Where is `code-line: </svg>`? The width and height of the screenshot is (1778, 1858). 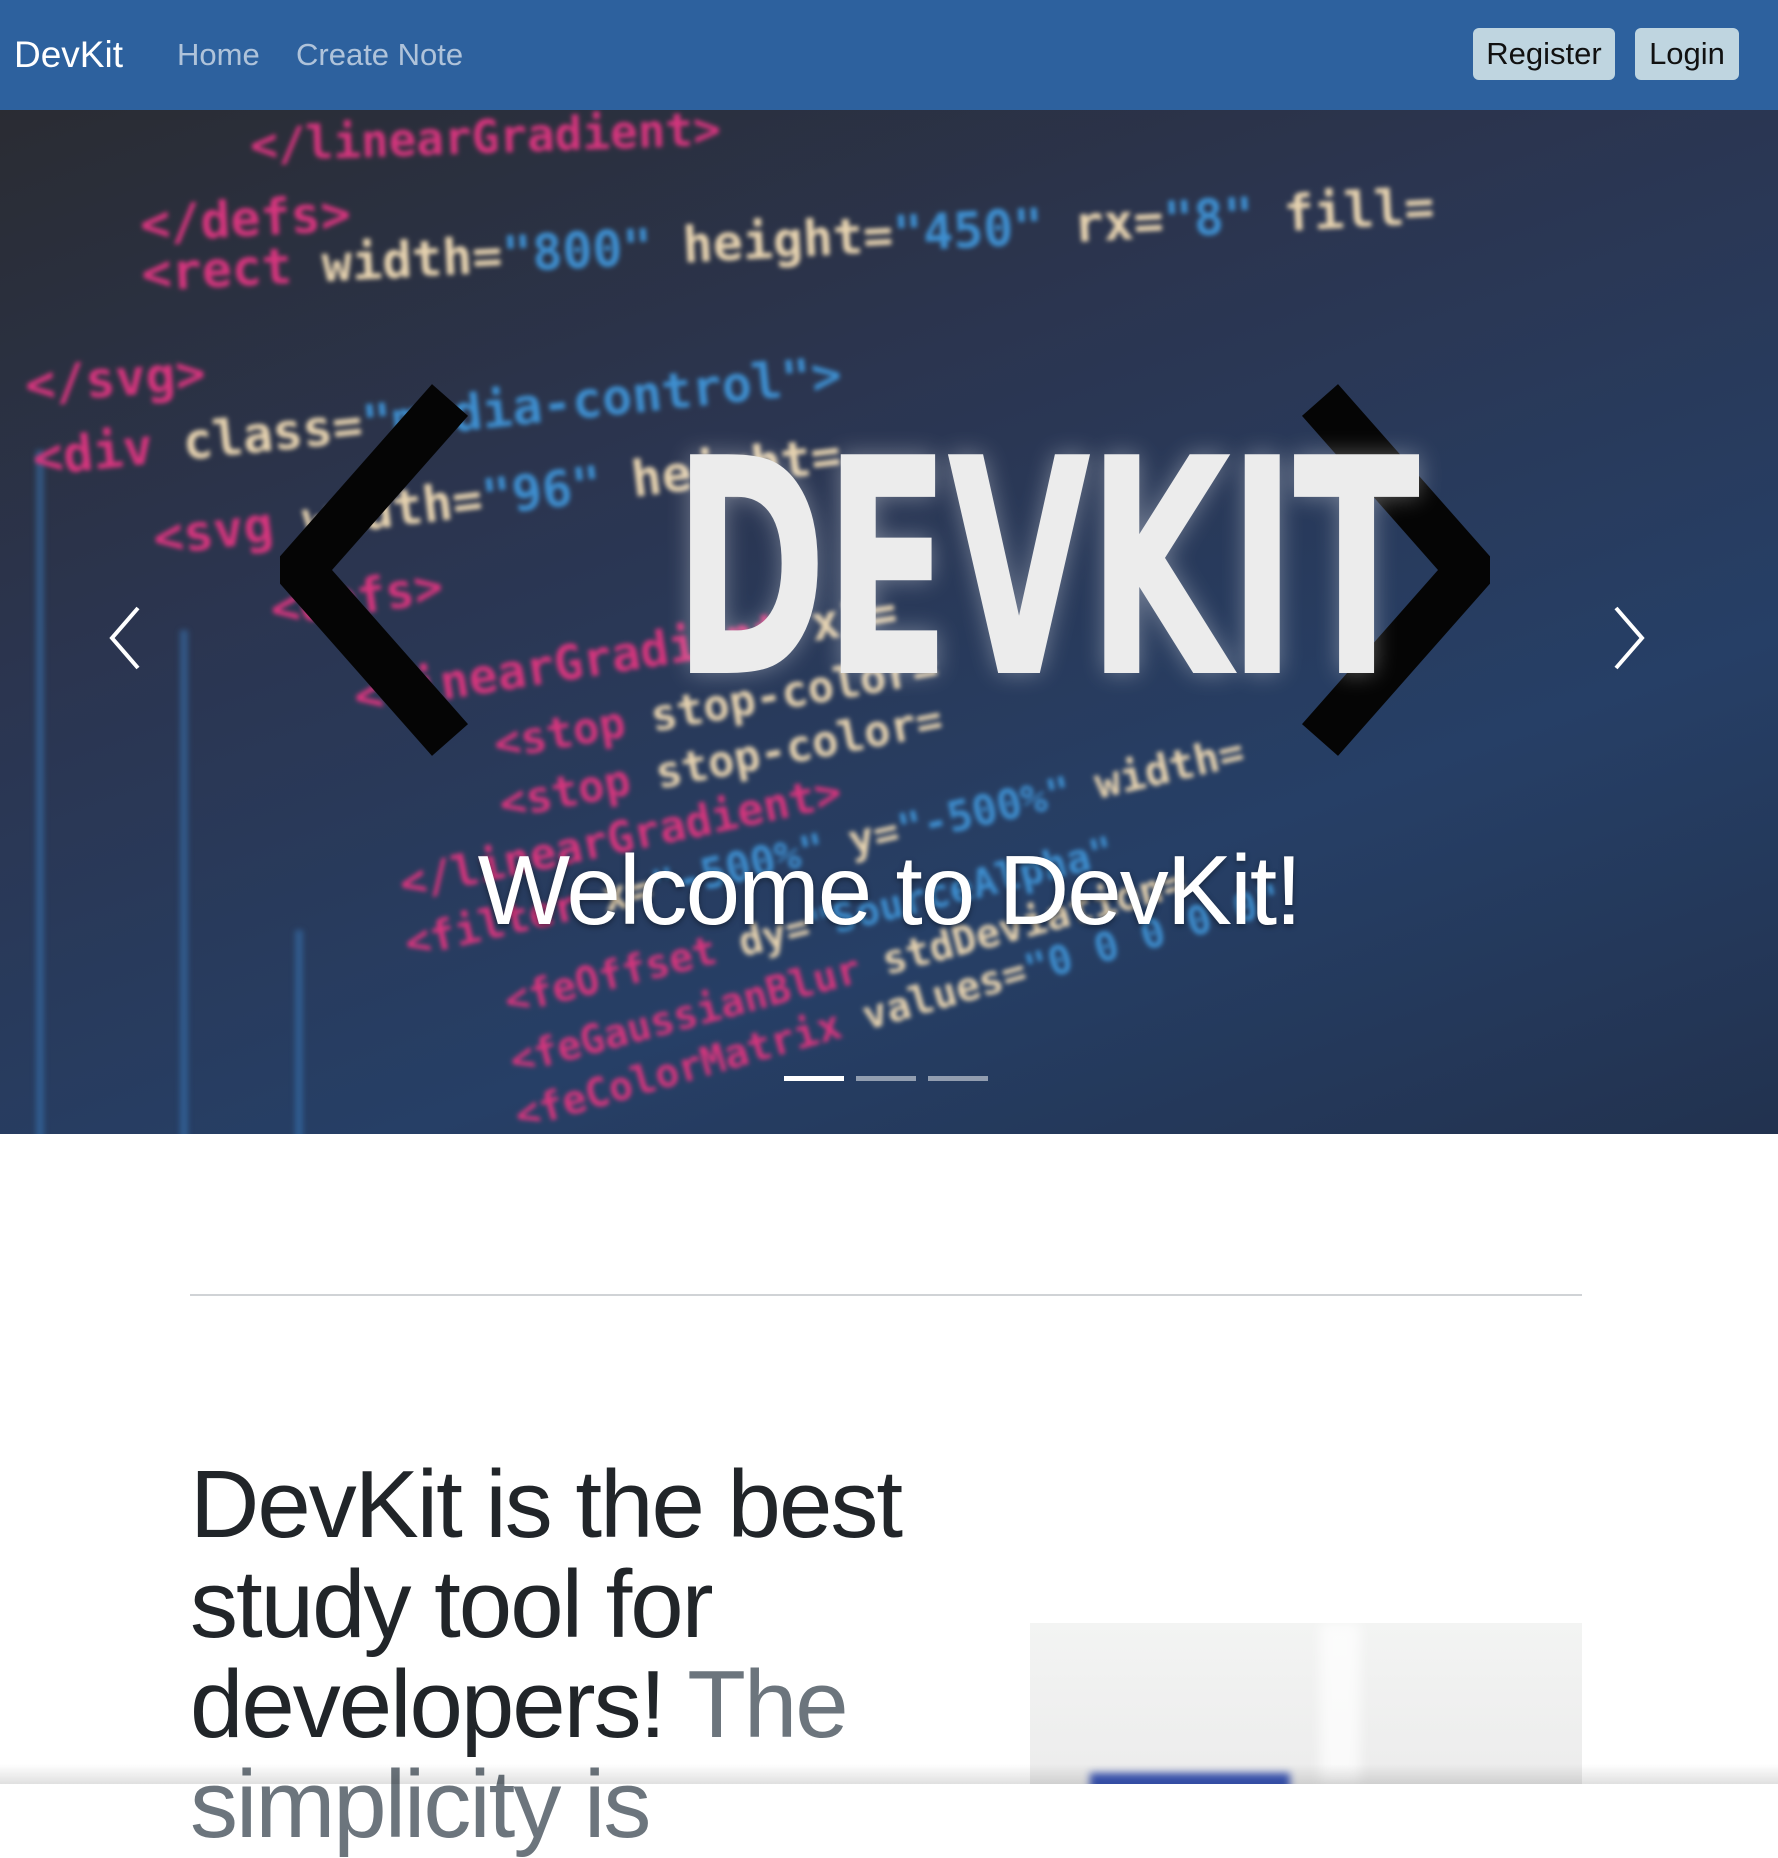
code-line: </svg> is located at coordinates (115, 379).